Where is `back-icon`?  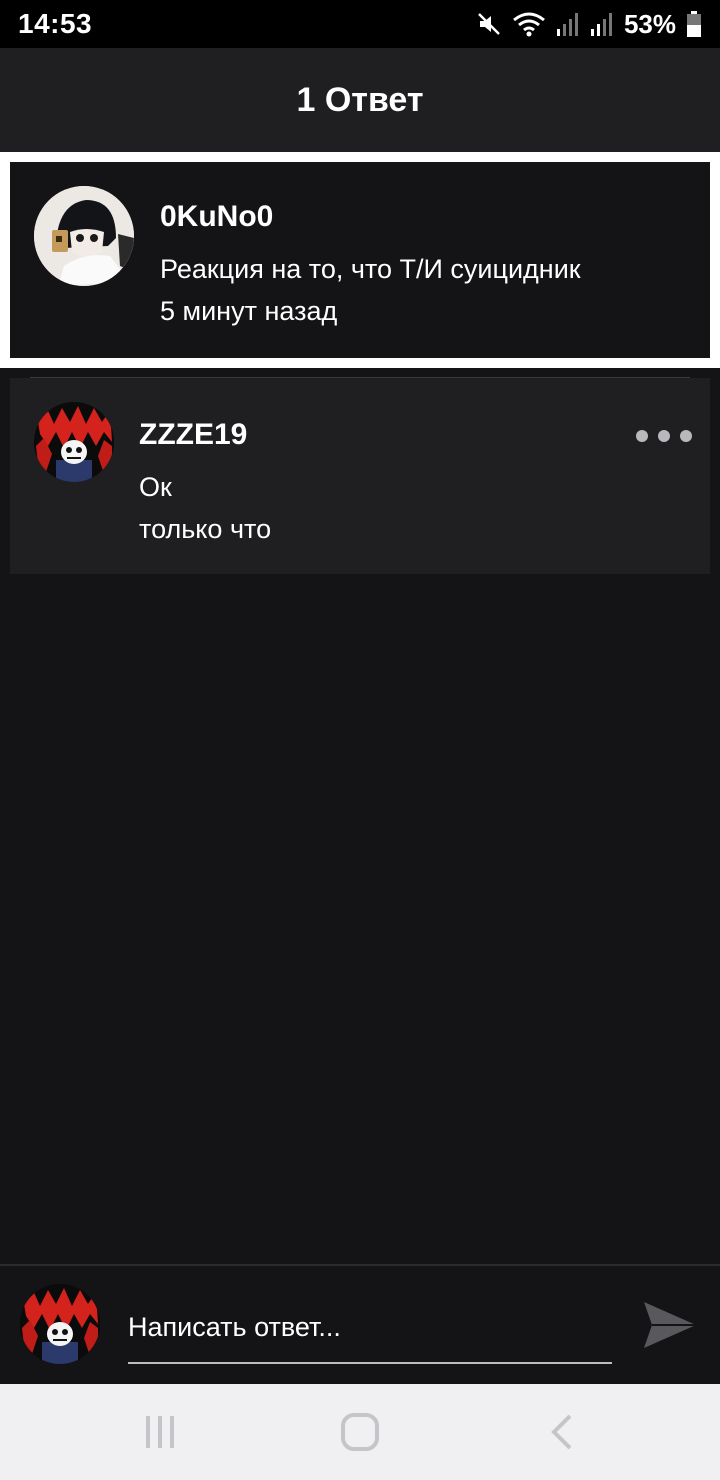 back-icon is located at coordinates (564, 1432).